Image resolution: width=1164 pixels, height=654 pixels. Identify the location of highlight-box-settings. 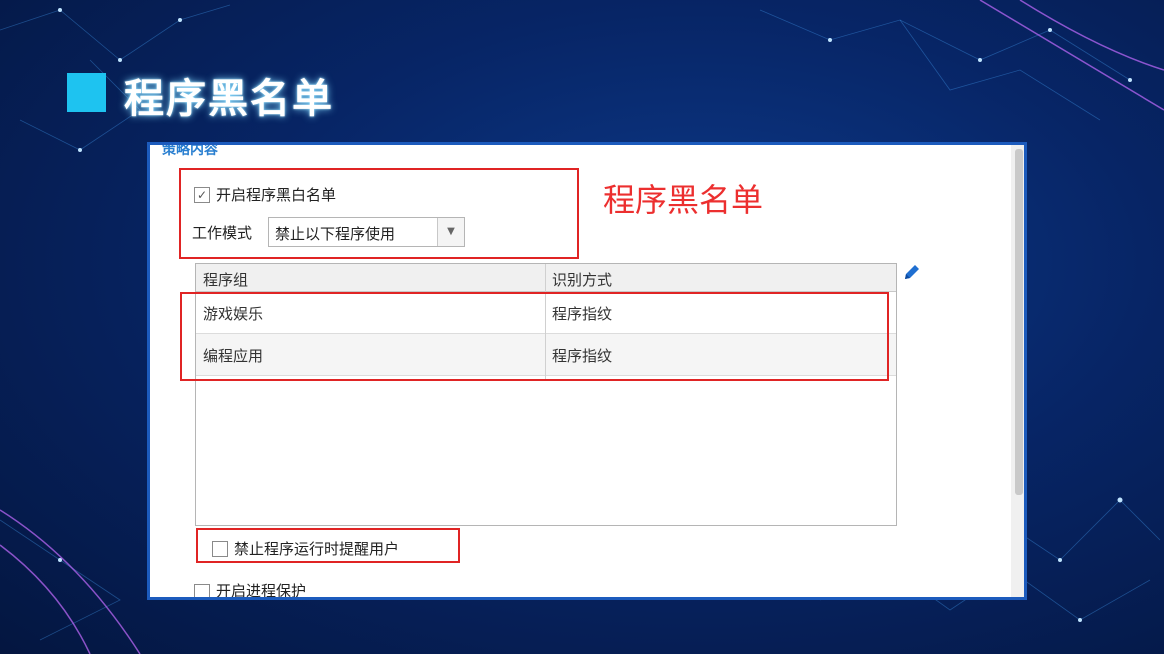
(379, 213).